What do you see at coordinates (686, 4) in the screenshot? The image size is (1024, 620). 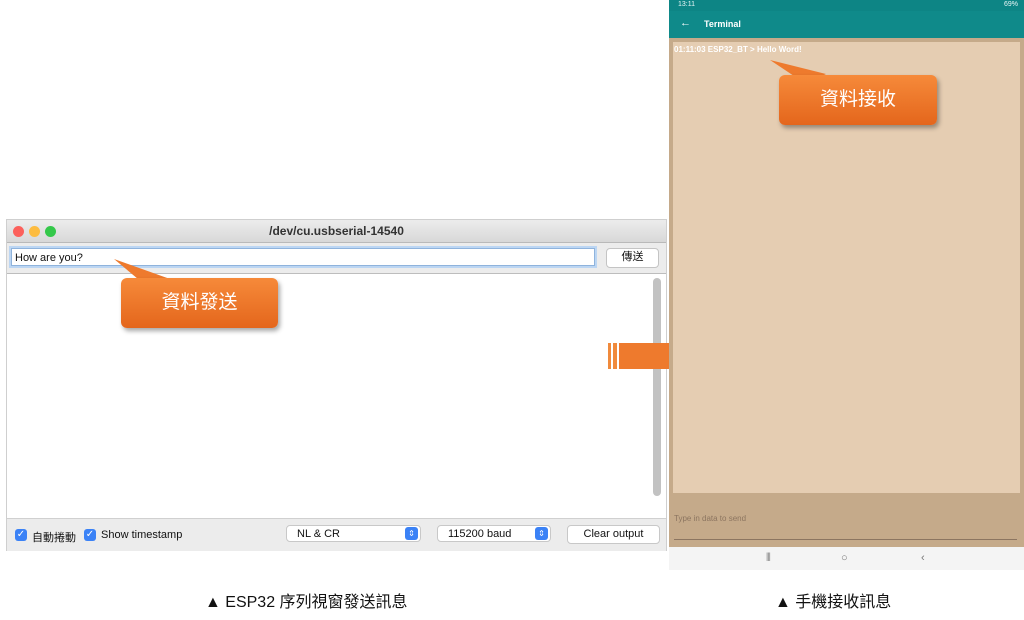 I see `status-time: 13:11` at bounding box center [686, 4].